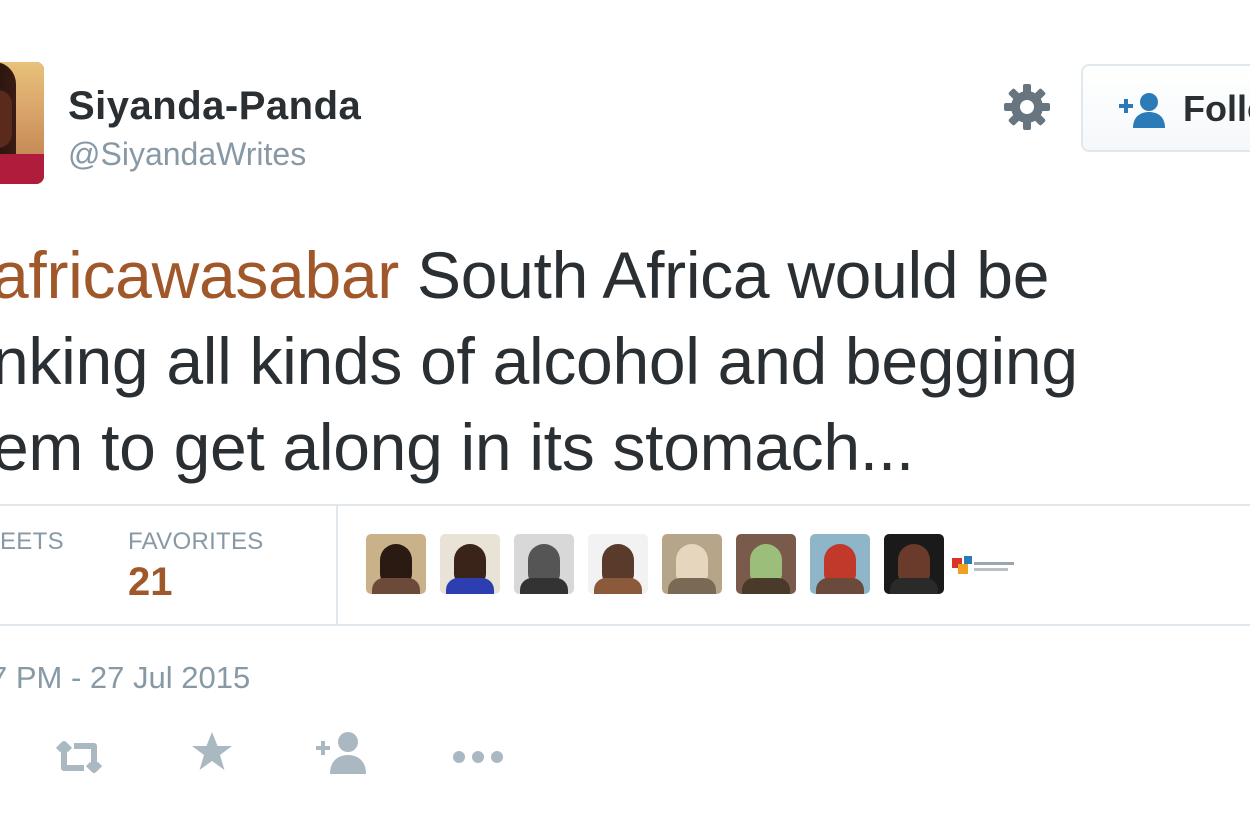  What do you see at coordinates (79, 757) in the screenshot?
I see `retweet-icon` at bounding box center [79, 757].